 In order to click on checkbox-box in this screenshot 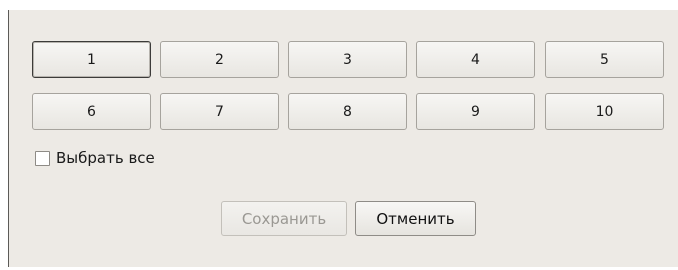, I will do `click(42, 158)`.